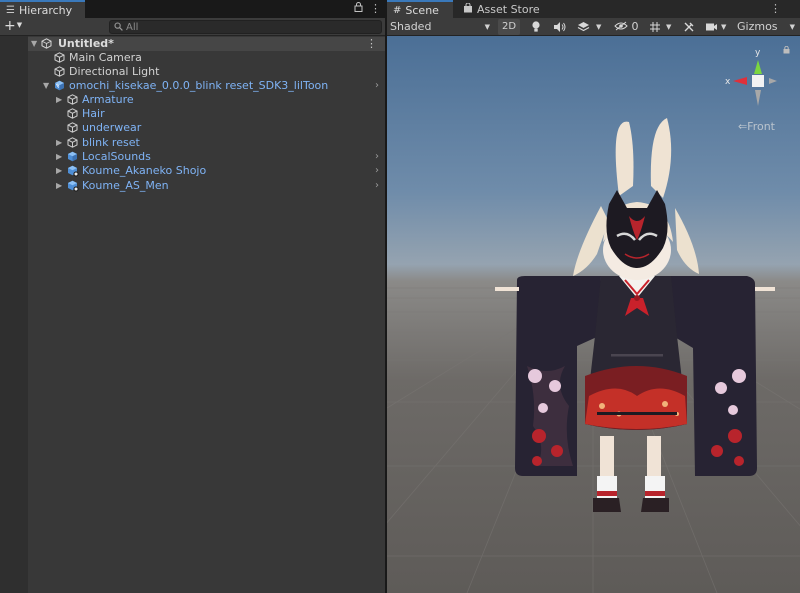 Image resolution: width=800 pixels, height=593 pixels. I want to click on tree-gutter, so click(14, 314).